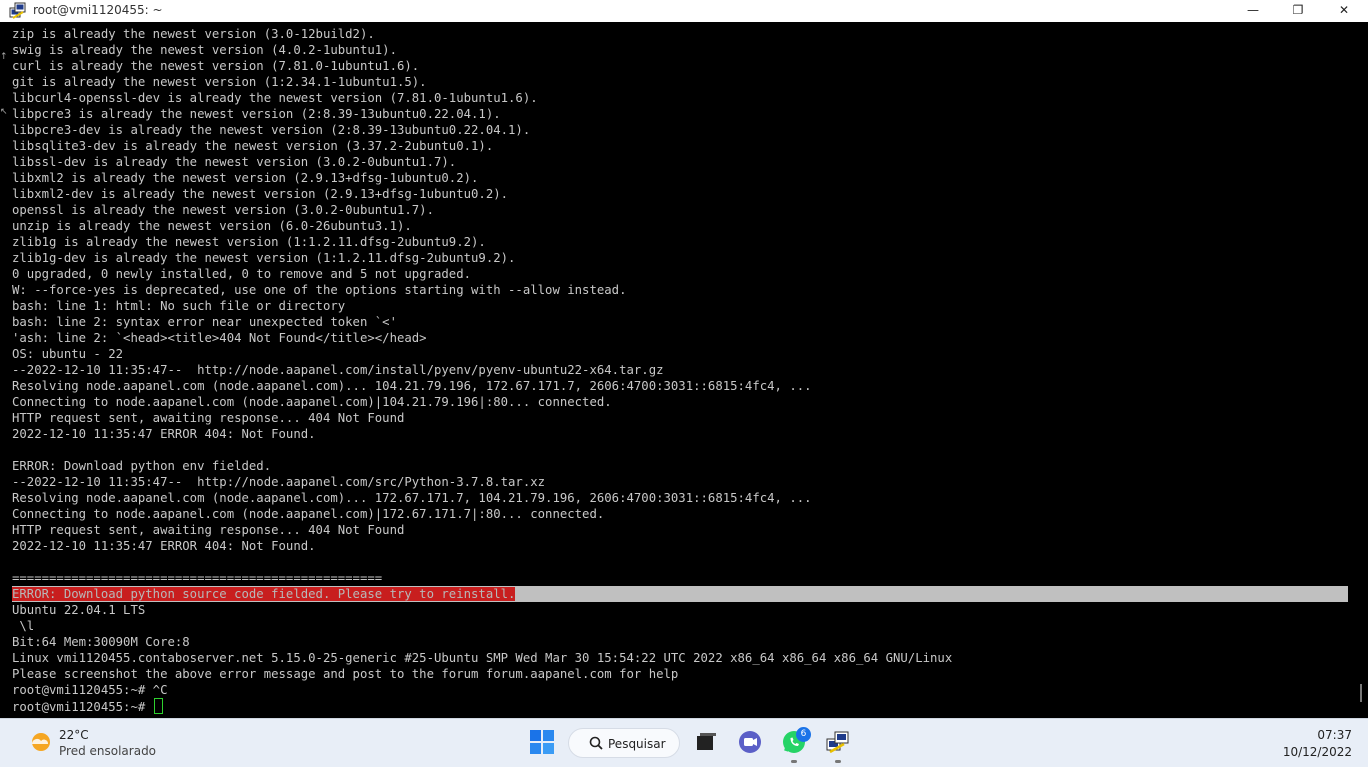  Describe the element at coordinates (107, 751) in the screenshot. I see `weather-condition: Pred ensolarado` at that location.